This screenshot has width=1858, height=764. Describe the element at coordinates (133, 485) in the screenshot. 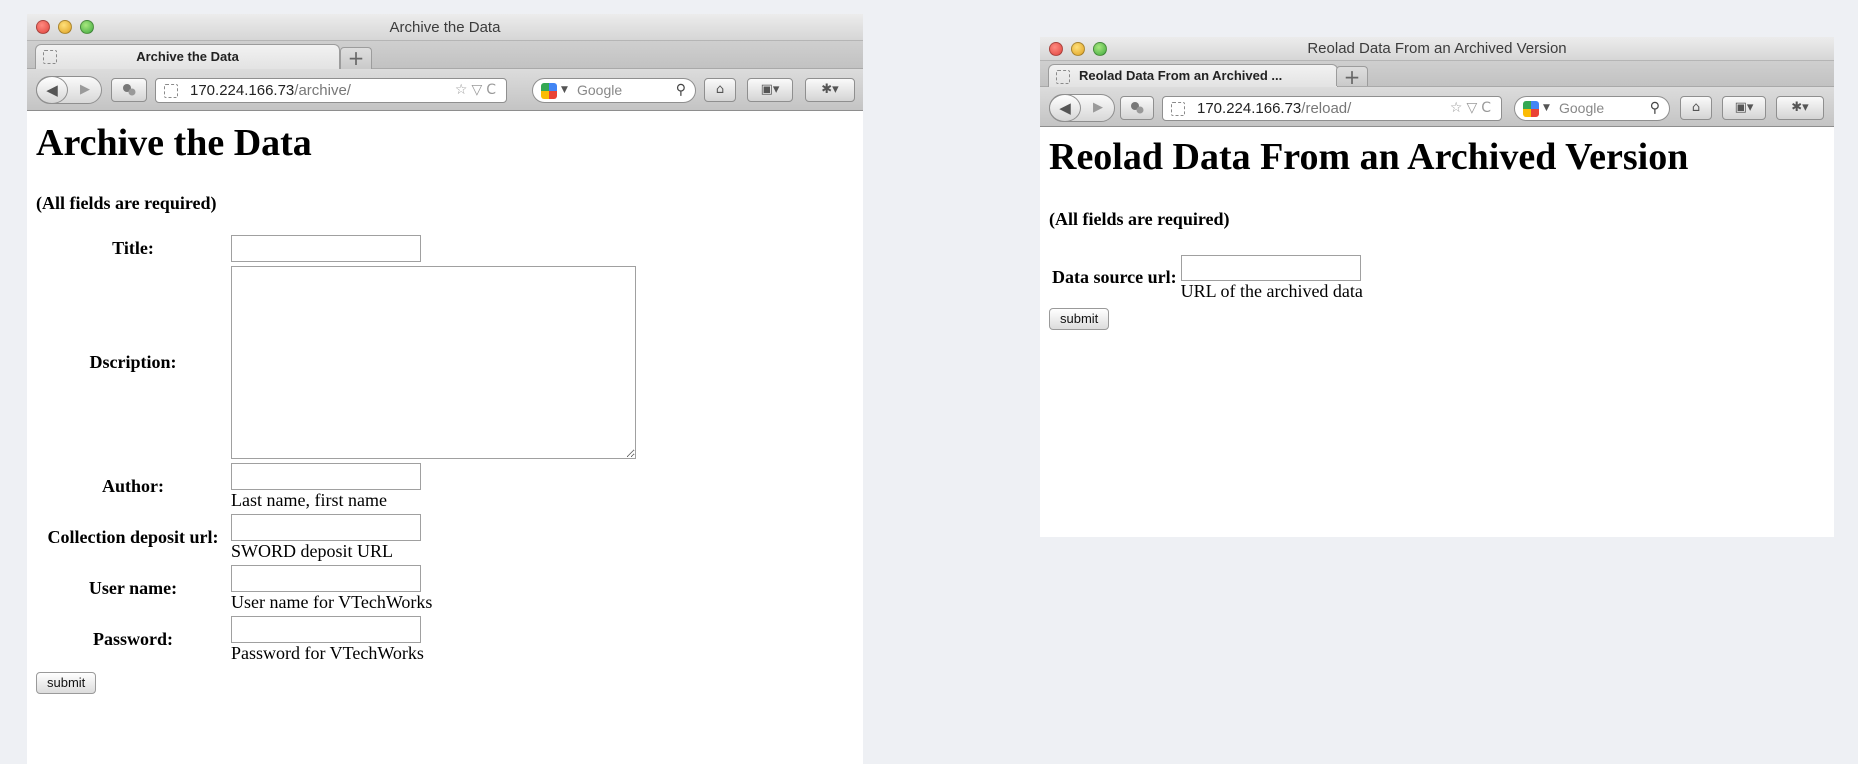

I see `author-label: Author:` at that location.